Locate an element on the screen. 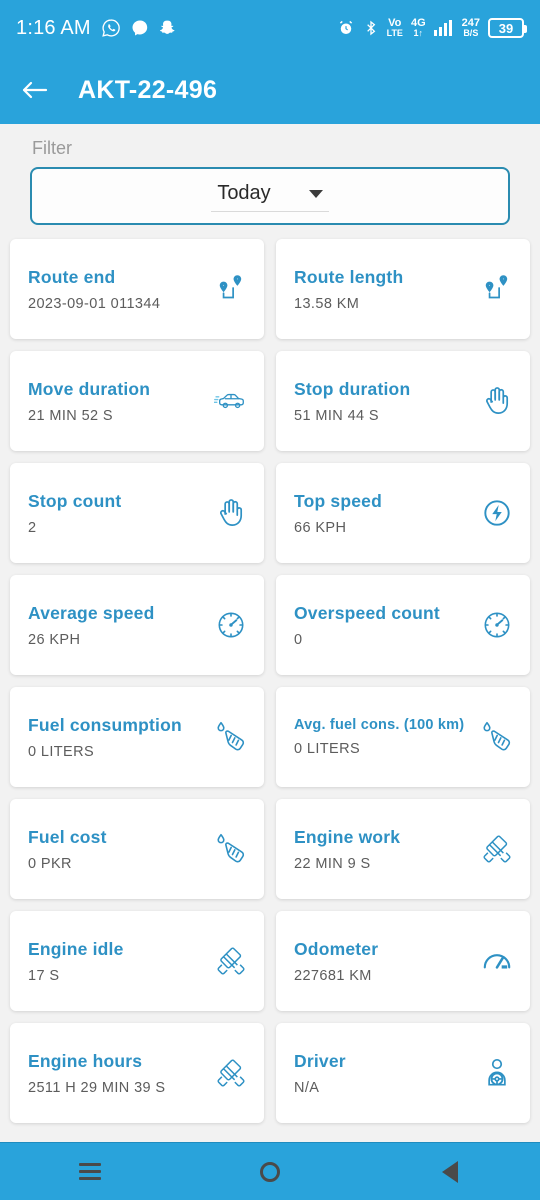 Image resolution: width=540 pixels, height=1200 pixels. back-glyph is located at coordinates (450, 1171).